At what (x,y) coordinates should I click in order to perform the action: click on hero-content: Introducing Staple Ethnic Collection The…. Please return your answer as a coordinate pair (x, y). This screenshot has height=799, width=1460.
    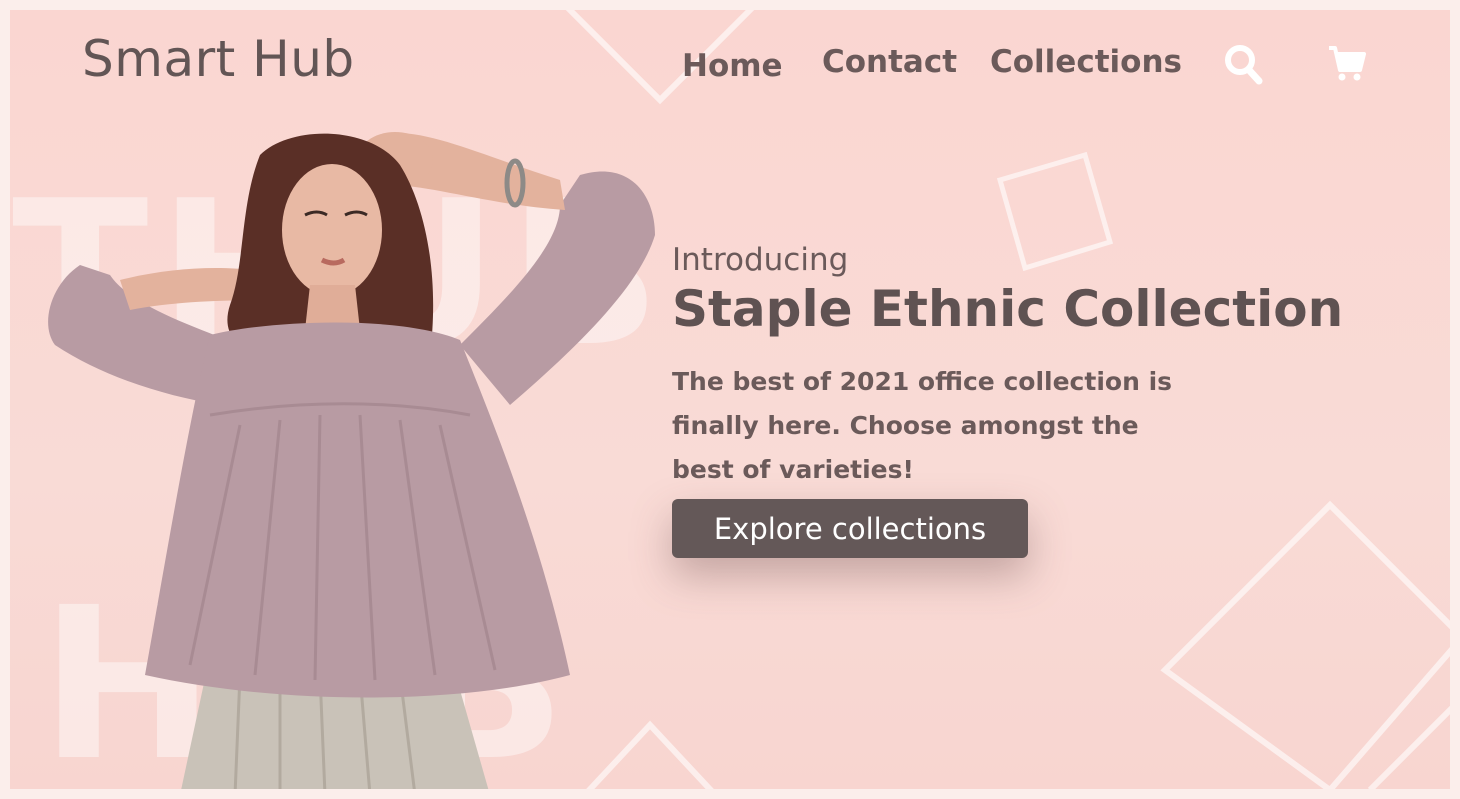
    Looking at the image, I should click on (1008, 367).